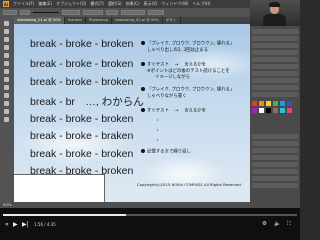 The width and height of the screenshot is (320, 240). Describe the element at coordinates (6, 111) in the screenshot. I see `hand-tool-icon` at that location.